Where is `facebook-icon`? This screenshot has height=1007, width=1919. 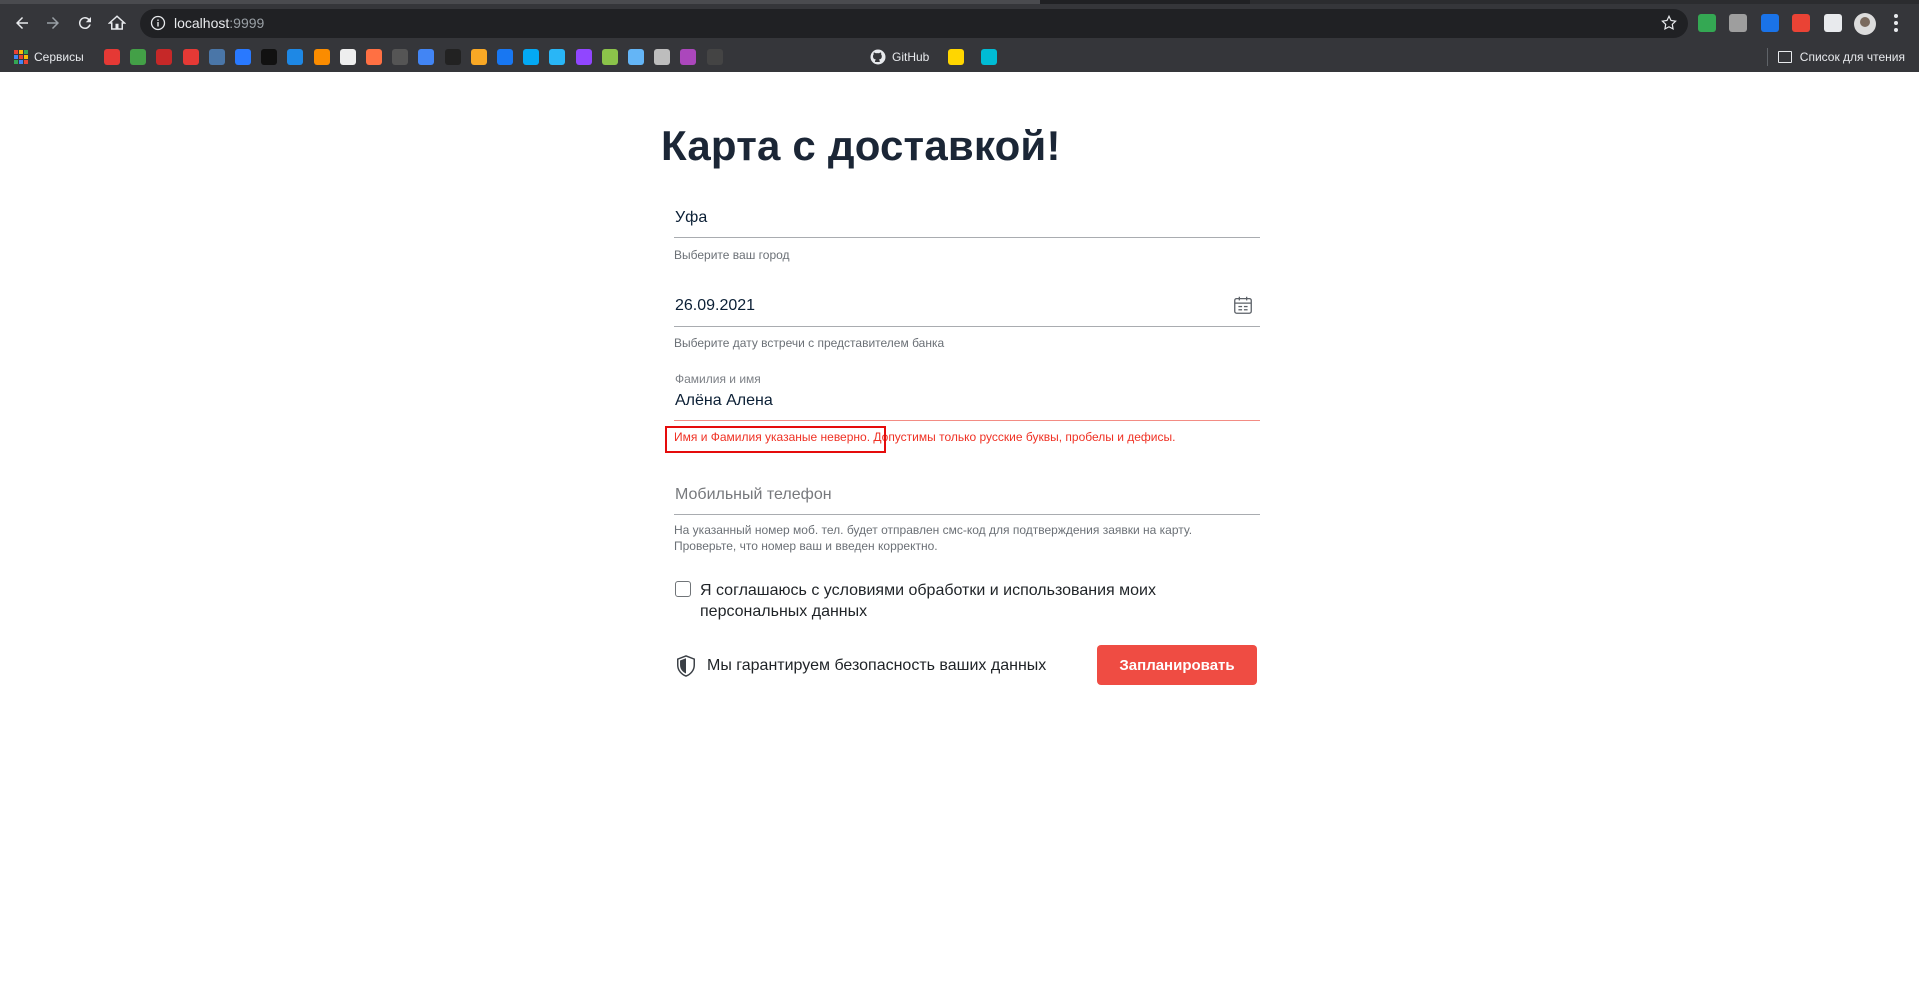 facebook-icon is located at coordinates (505, 57).